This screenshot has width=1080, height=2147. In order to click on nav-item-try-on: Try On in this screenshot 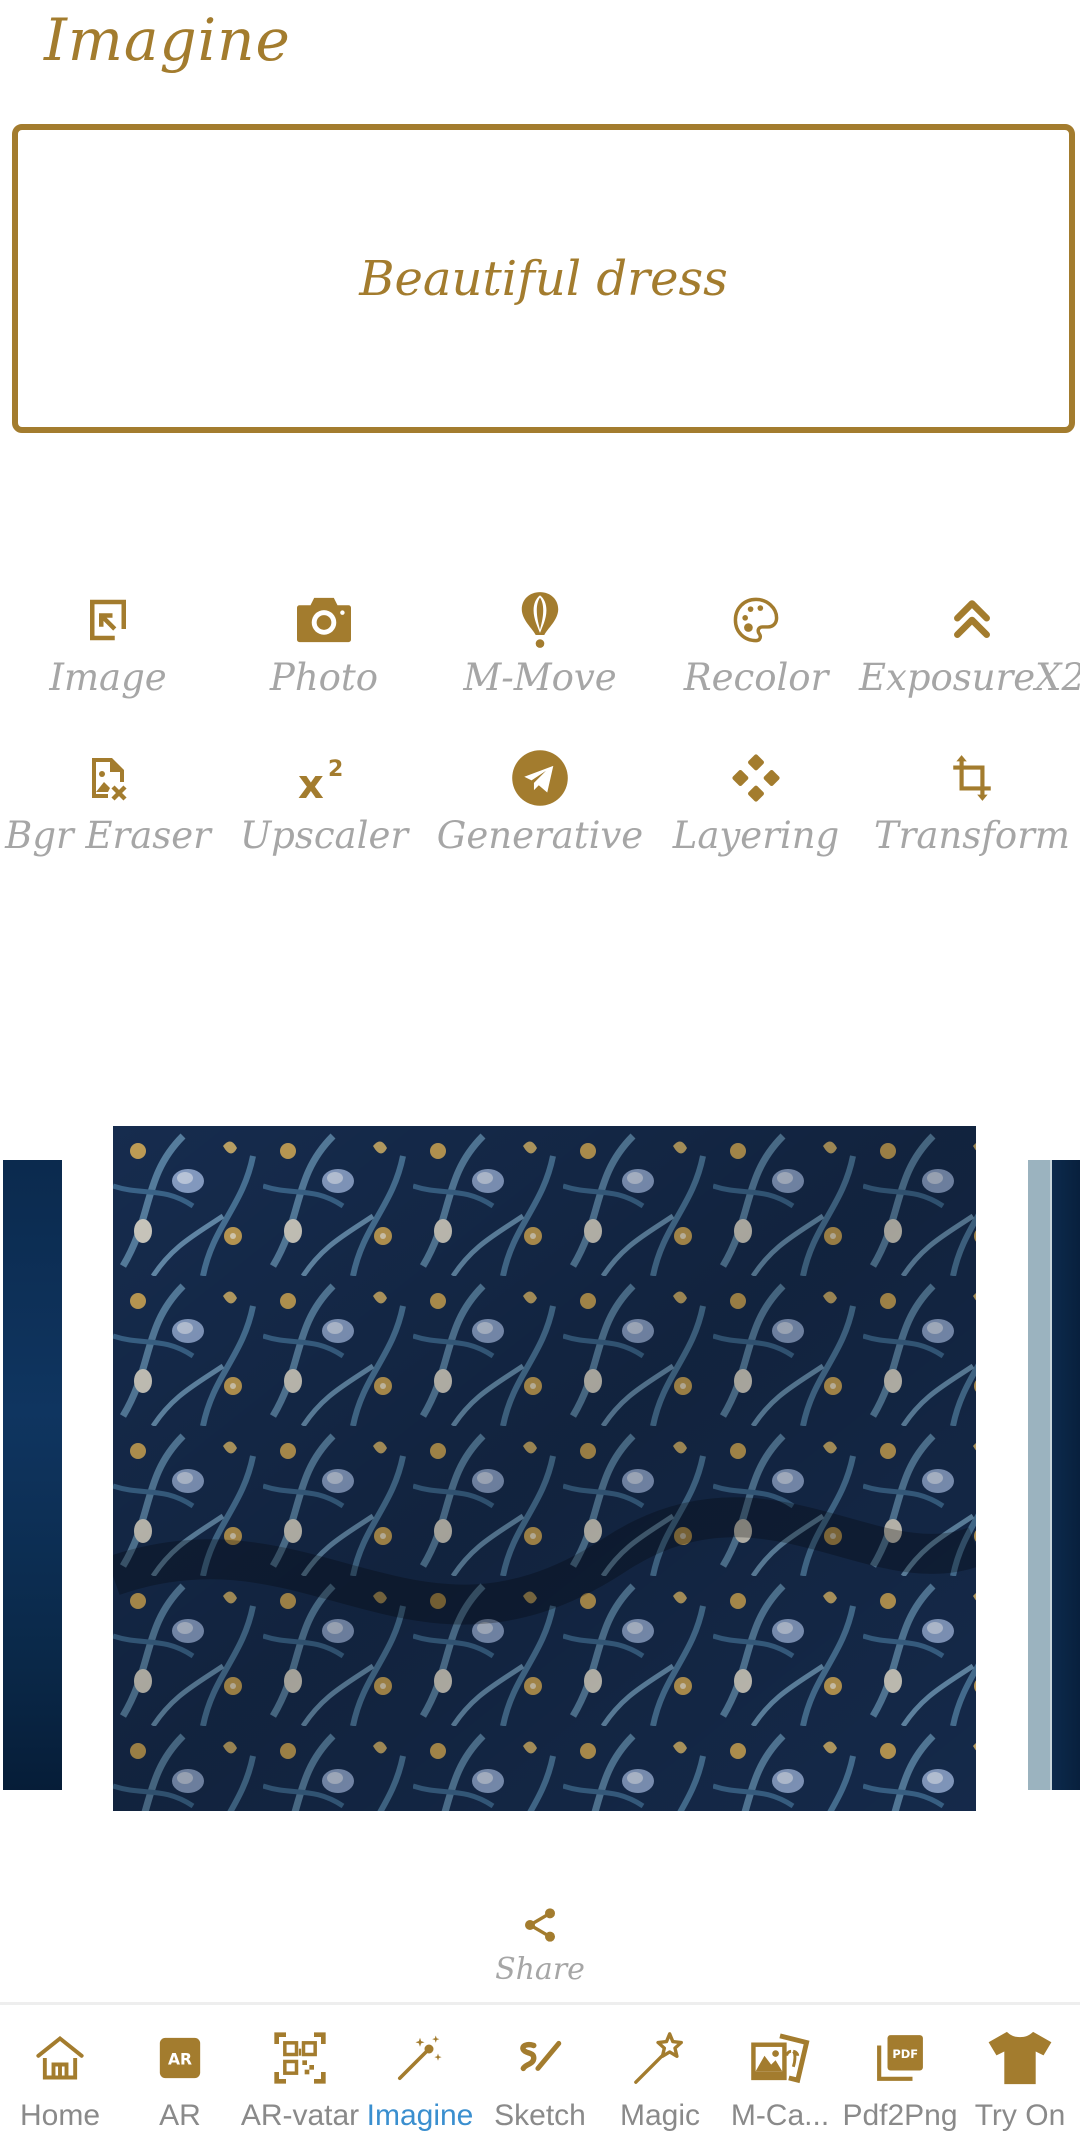, I will do `click(1020, 2076)`.